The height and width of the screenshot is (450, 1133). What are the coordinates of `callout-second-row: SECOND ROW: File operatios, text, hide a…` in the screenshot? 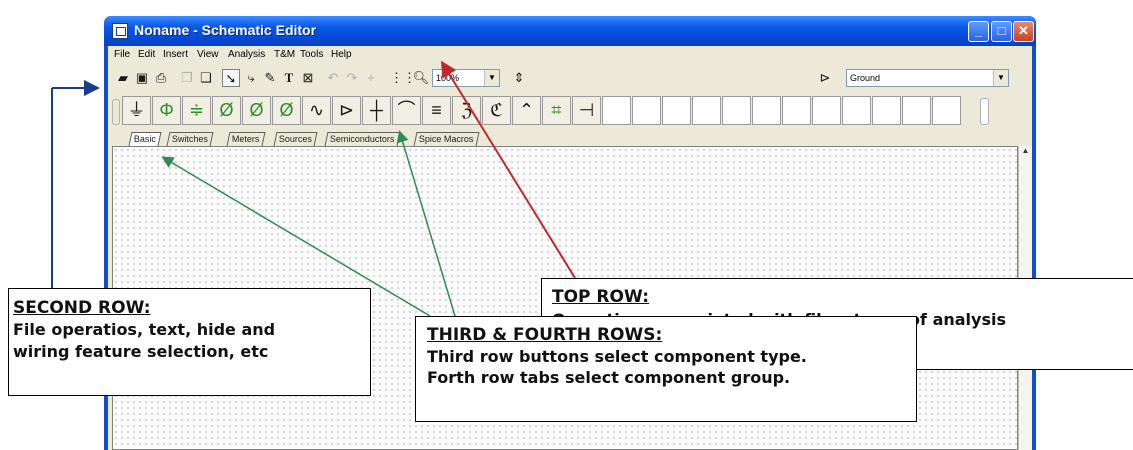 It's located at (189, 342).